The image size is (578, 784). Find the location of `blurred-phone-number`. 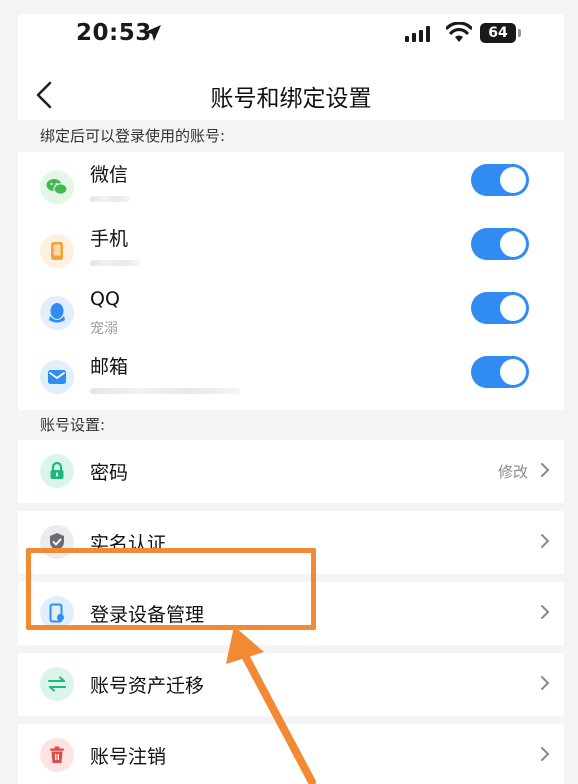

blurred-phone-number is located at coordinates (115, 263).